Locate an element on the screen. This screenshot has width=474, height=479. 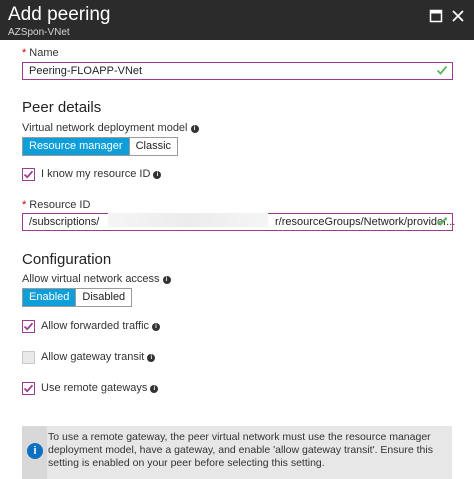
blade-header: Add peering AZSpon-VNet is located at coordinates (237, 20).